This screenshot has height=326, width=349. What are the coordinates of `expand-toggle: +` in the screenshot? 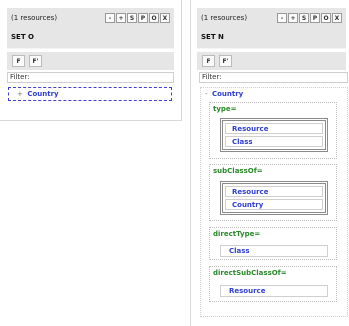 It's located at (20, 94).